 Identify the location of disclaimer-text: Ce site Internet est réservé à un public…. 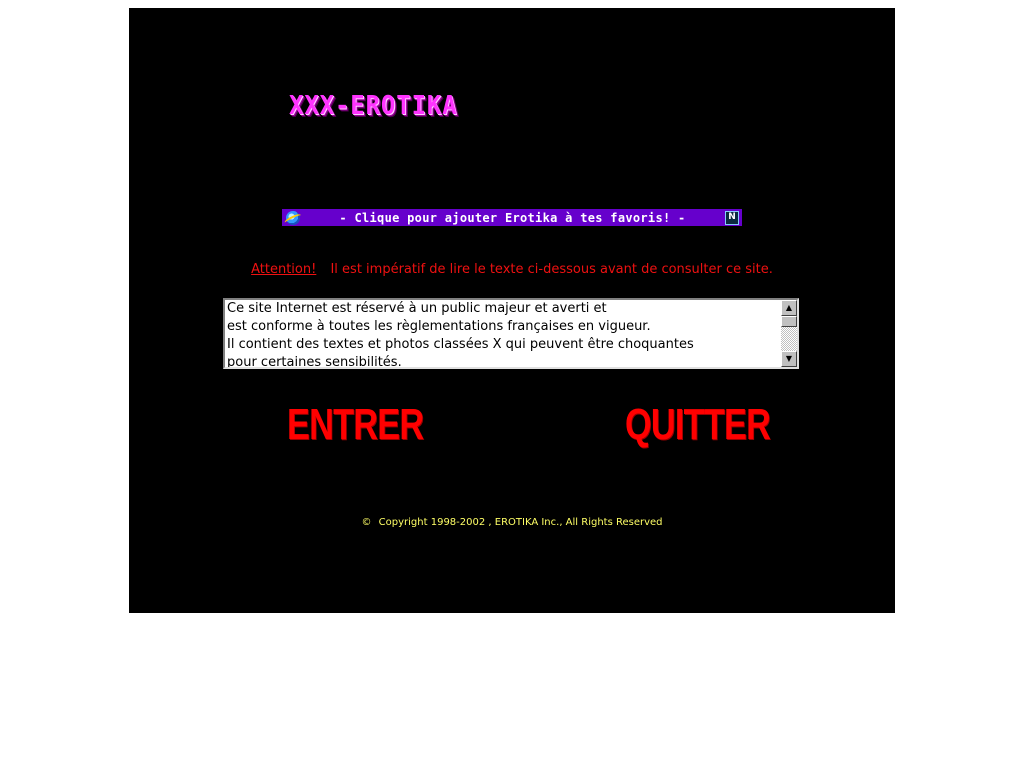
(460, 334).